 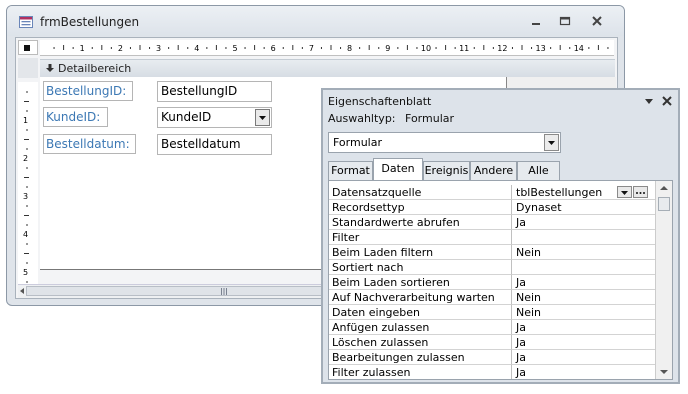 I want to click on ruler-number: 11, so click(x=464, y=48).